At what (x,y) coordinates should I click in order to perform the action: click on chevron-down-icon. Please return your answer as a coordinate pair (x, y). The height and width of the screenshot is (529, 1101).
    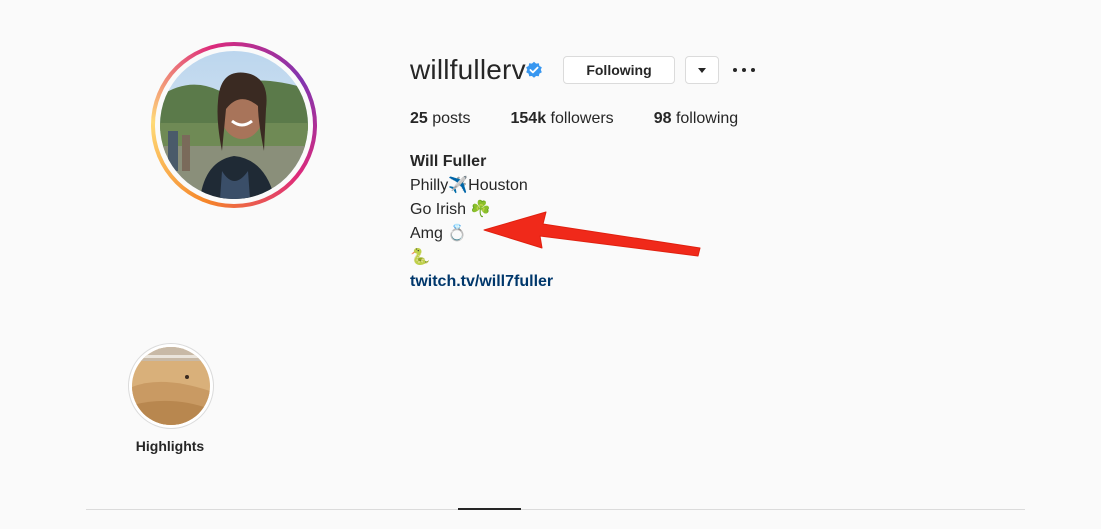
    Looking at the image, I should click on (702, 70).